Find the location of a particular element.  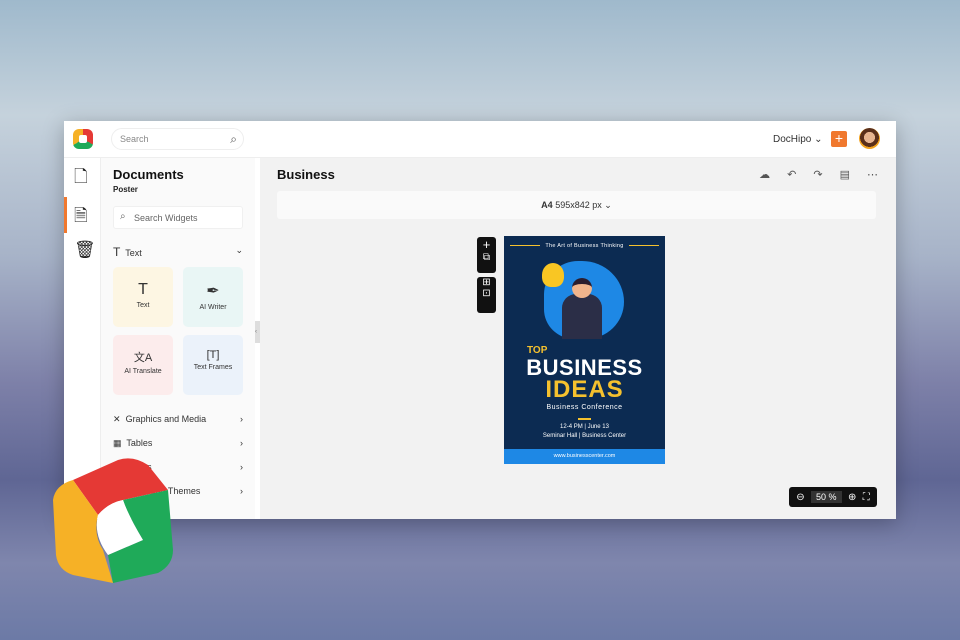

redo-icon: ↷ is located at coordinates (817, 174).